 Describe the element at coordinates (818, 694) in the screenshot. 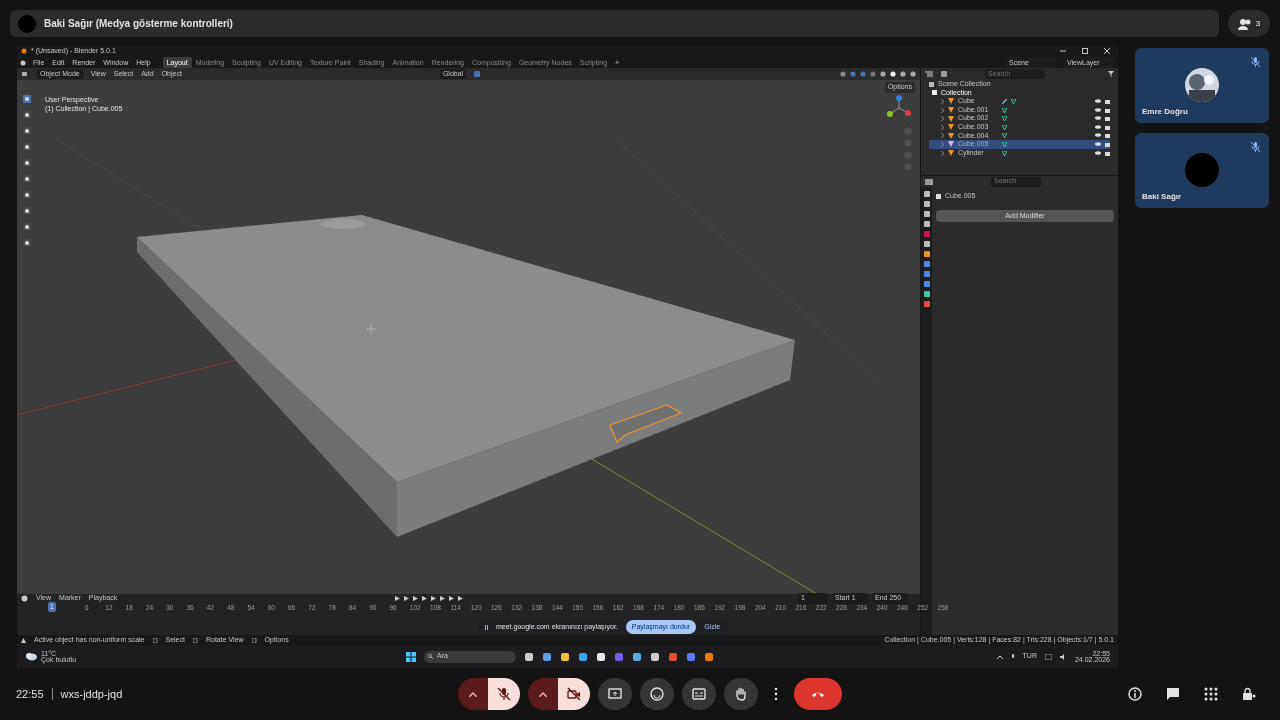

I see `leave-call-button` at that location.